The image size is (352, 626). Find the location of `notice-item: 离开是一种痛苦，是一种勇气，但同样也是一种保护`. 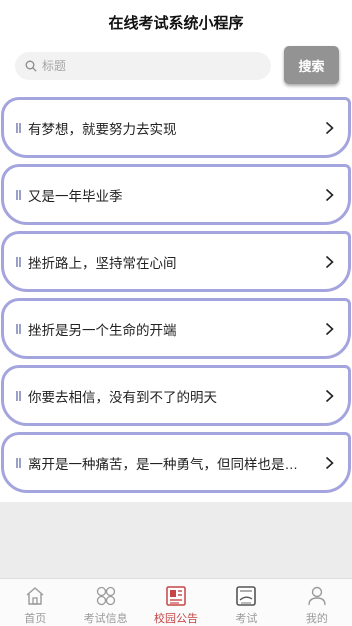

notice-item: 离开是一种痛苦，是一种勇气，但同样也是一种保护 is located at coordinates (176, 462).